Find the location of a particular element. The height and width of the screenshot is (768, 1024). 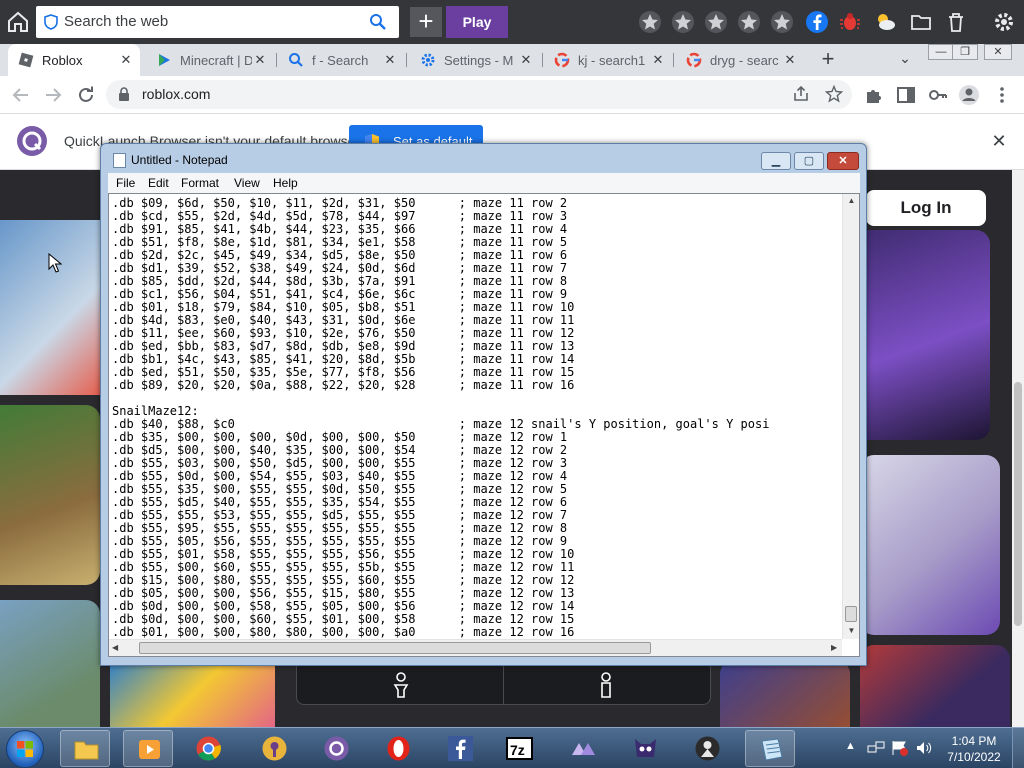

bookmark-star-icon is located at coordinates (834, 94).